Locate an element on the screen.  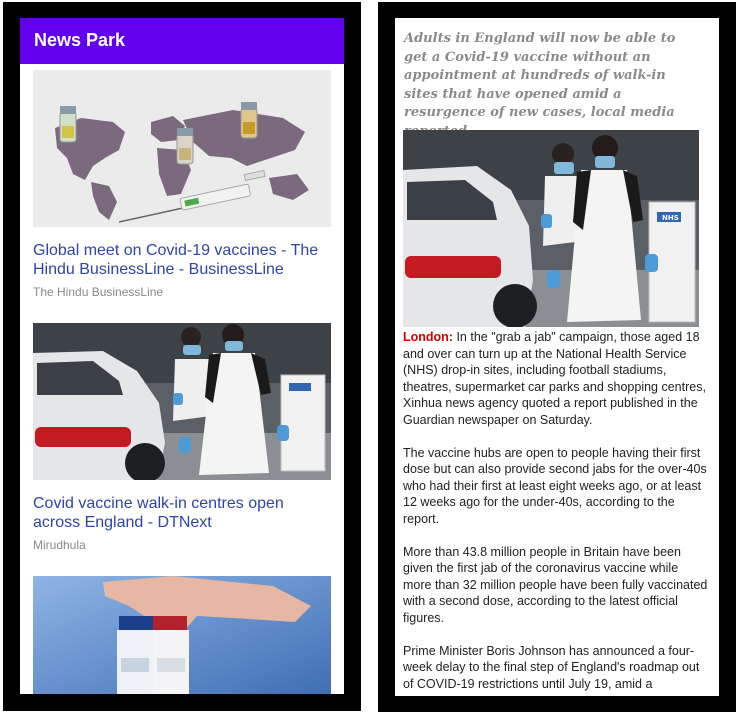
news-card is located at coordinates (182, 635).